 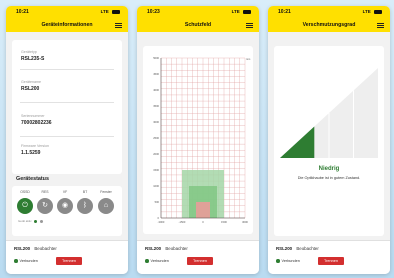 What do you see at coordinates (329, 178) in the screenshot?
I see `contamination-description: Die Optikhaube ist in gutem Zustand.` at bounding box center [329, 178].